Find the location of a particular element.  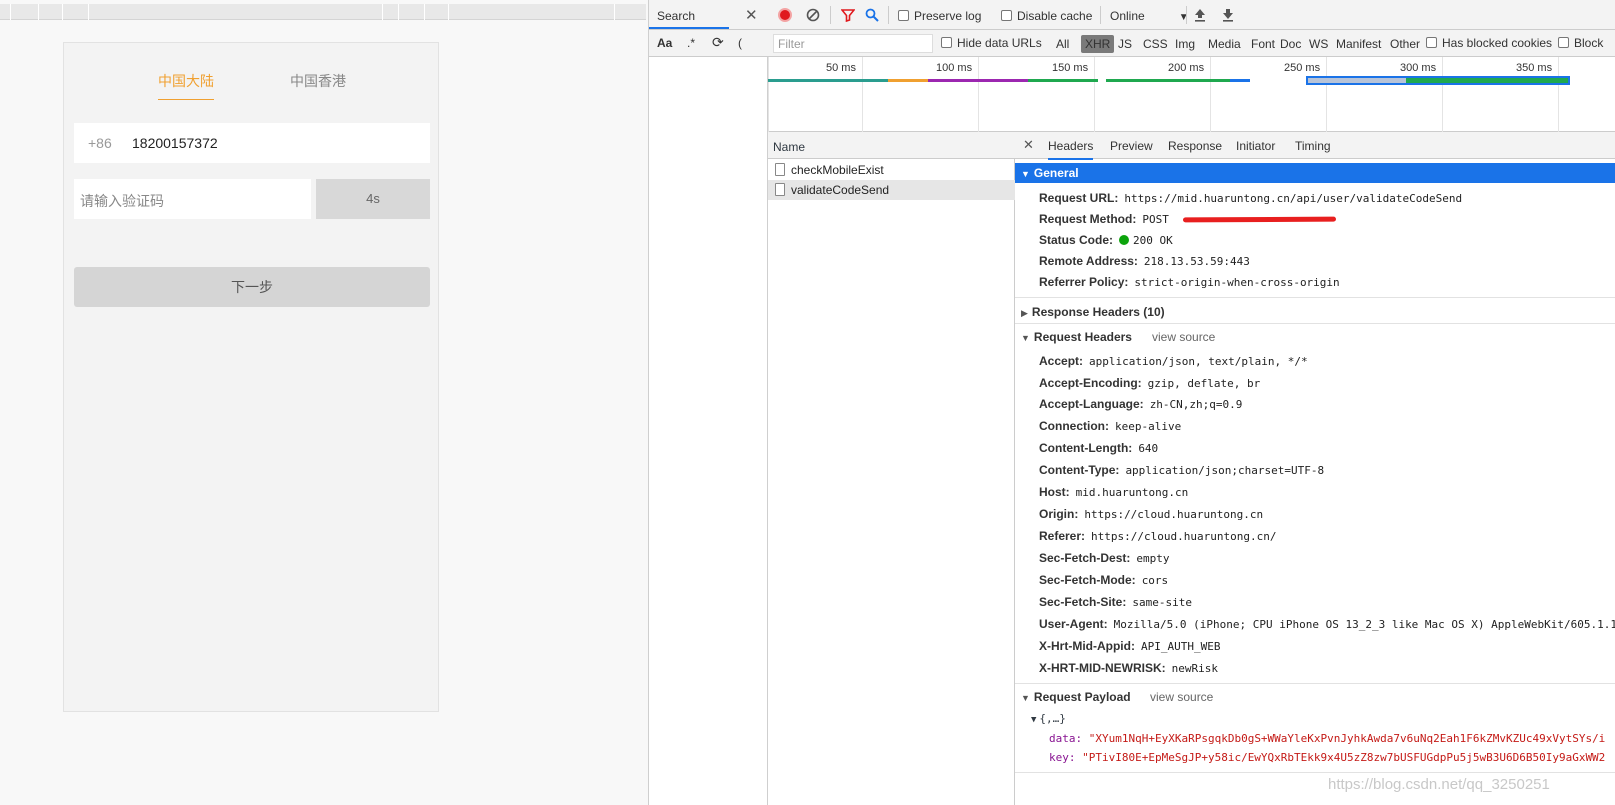

timeline-tick-label: 150 ms is located at coordinates (1070, 68).